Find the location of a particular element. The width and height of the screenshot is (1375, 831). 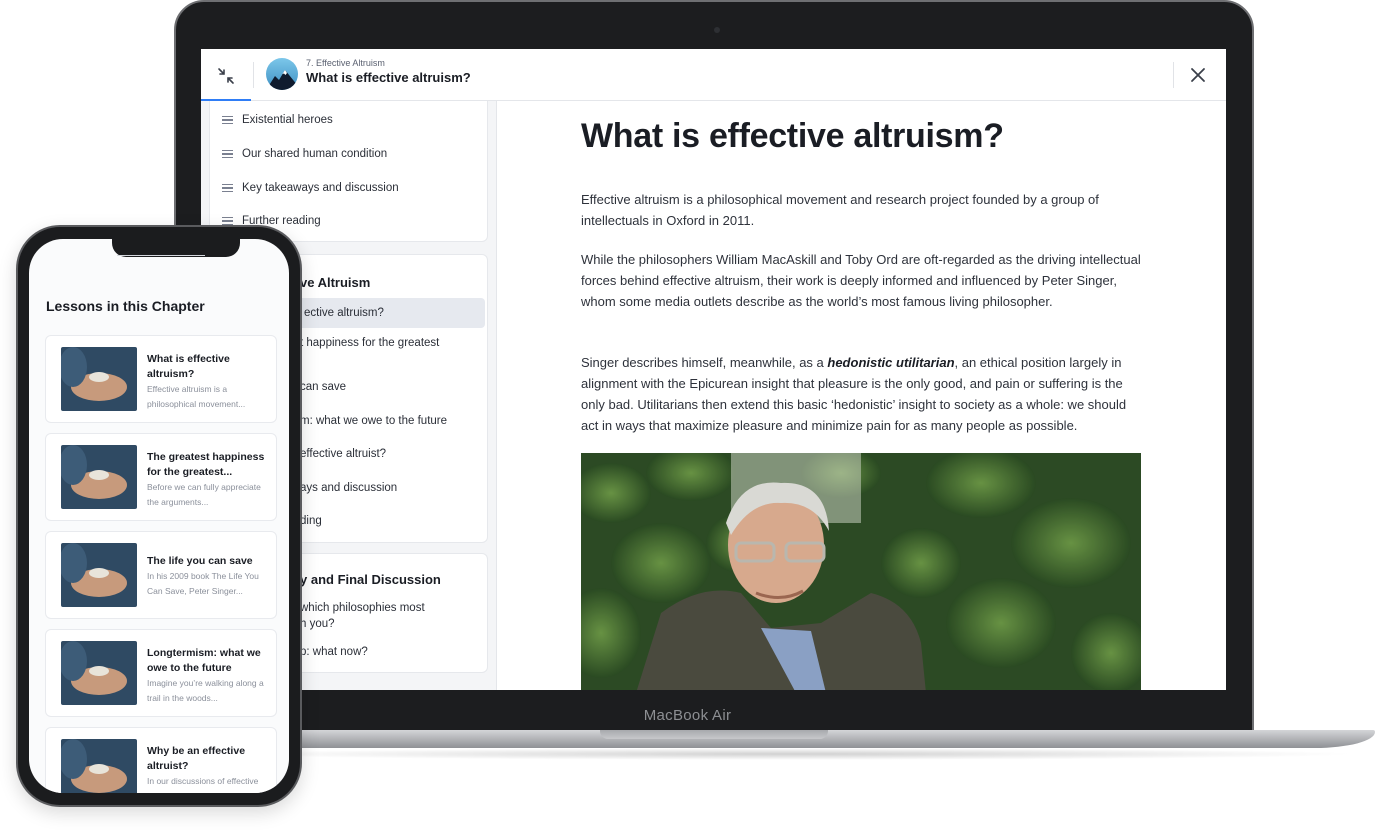

chapter-title: y and Final Discussion is located at coordinates (370, 579).